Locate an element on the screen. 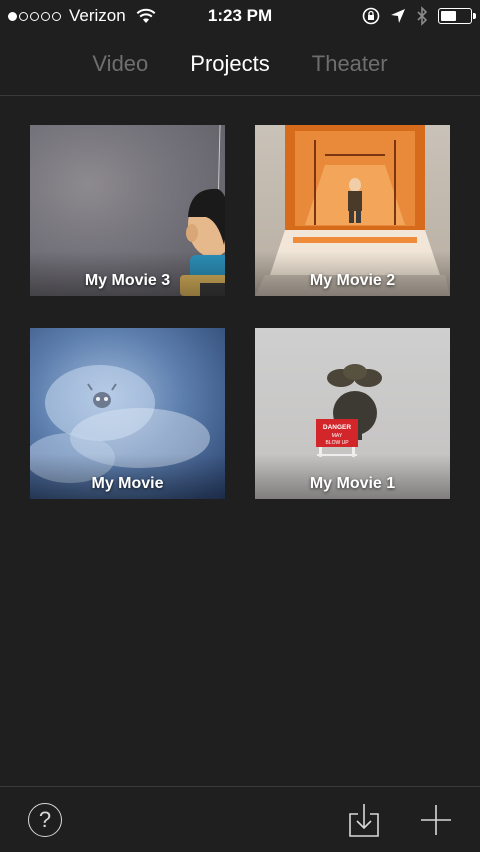  toy-diorama-image is located at coordinates (352, 210).